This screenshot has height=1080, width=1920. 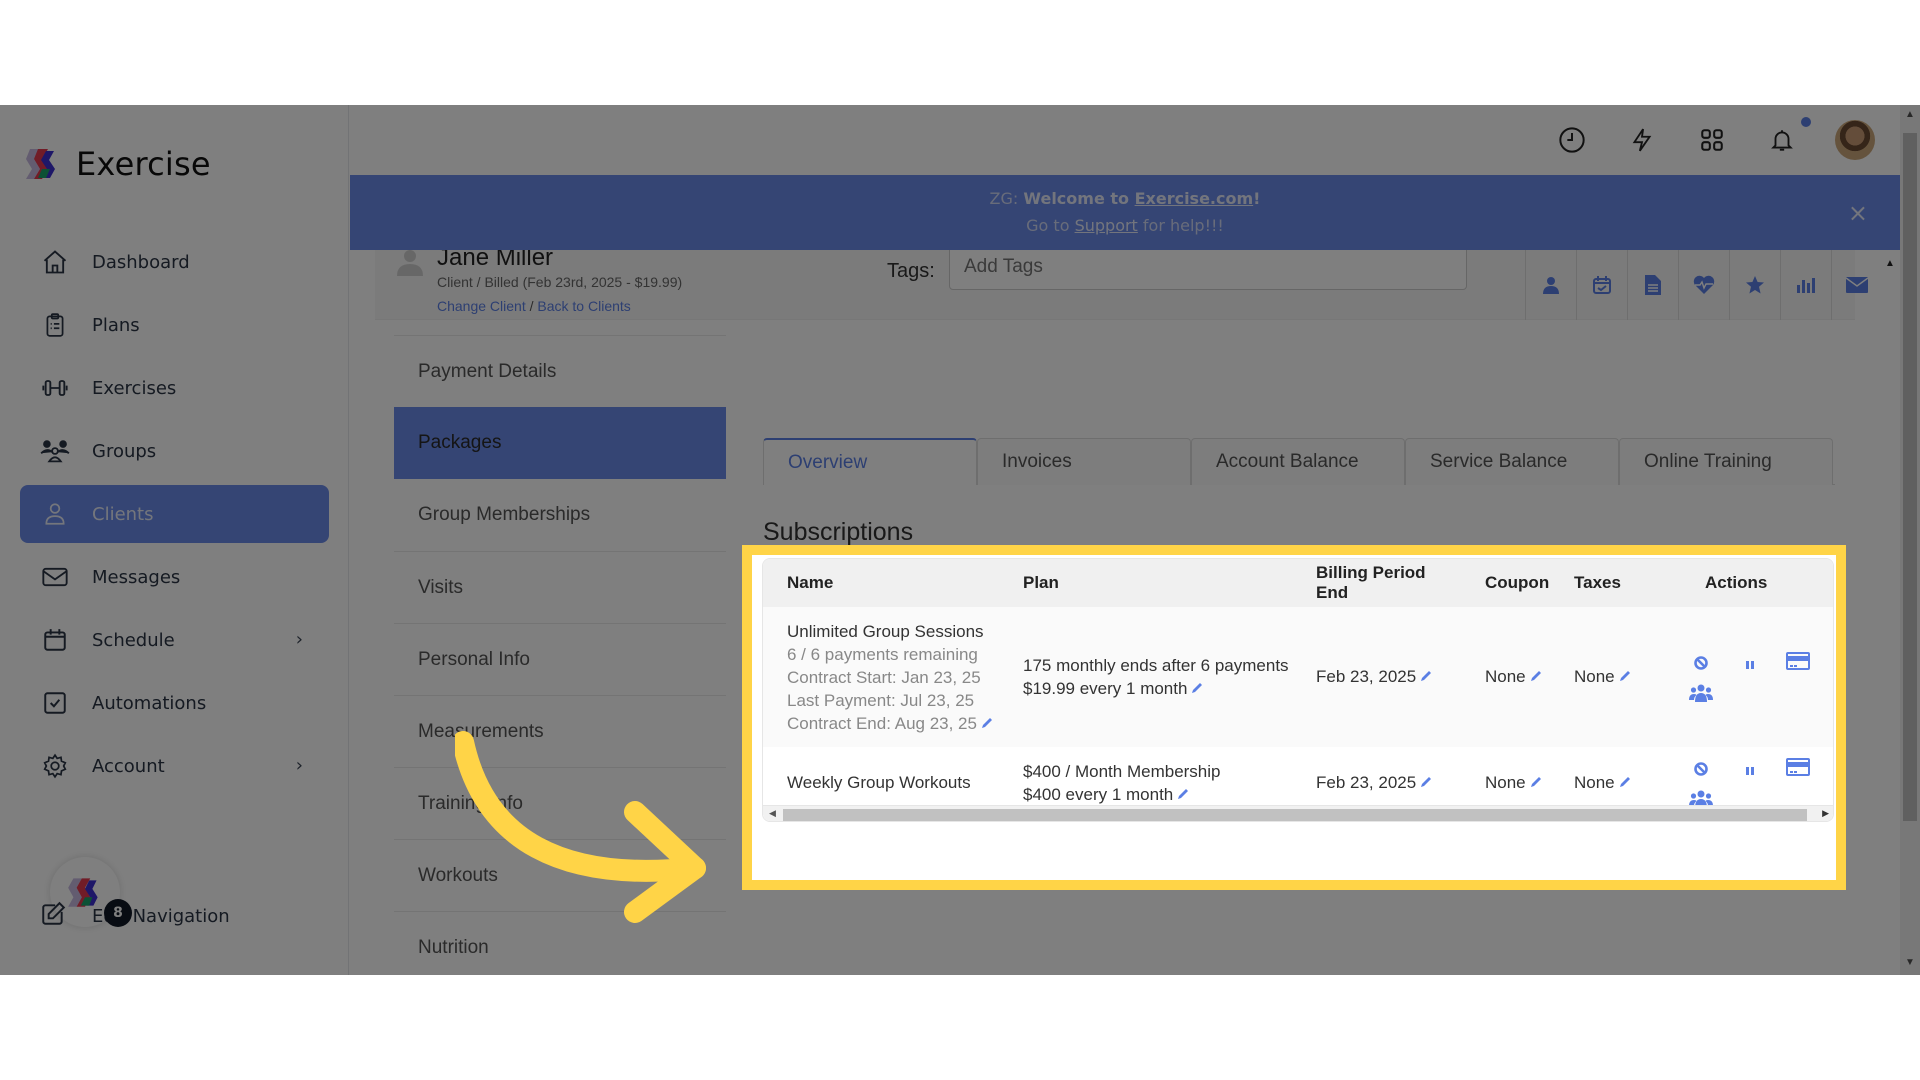 I want to click on sidebar-item-account: Account ›, so click(x=174, y=766).